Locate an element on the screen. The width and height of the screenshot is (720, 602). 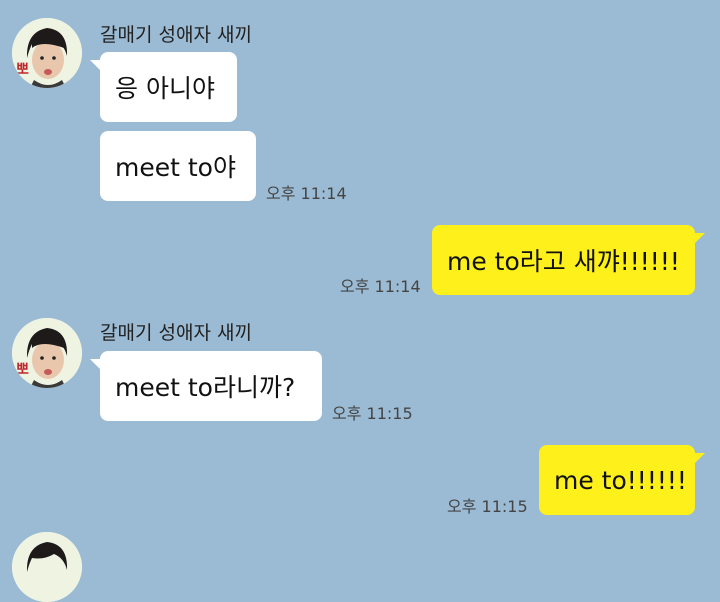
sender-avatar is located at coordinates (47, 567).